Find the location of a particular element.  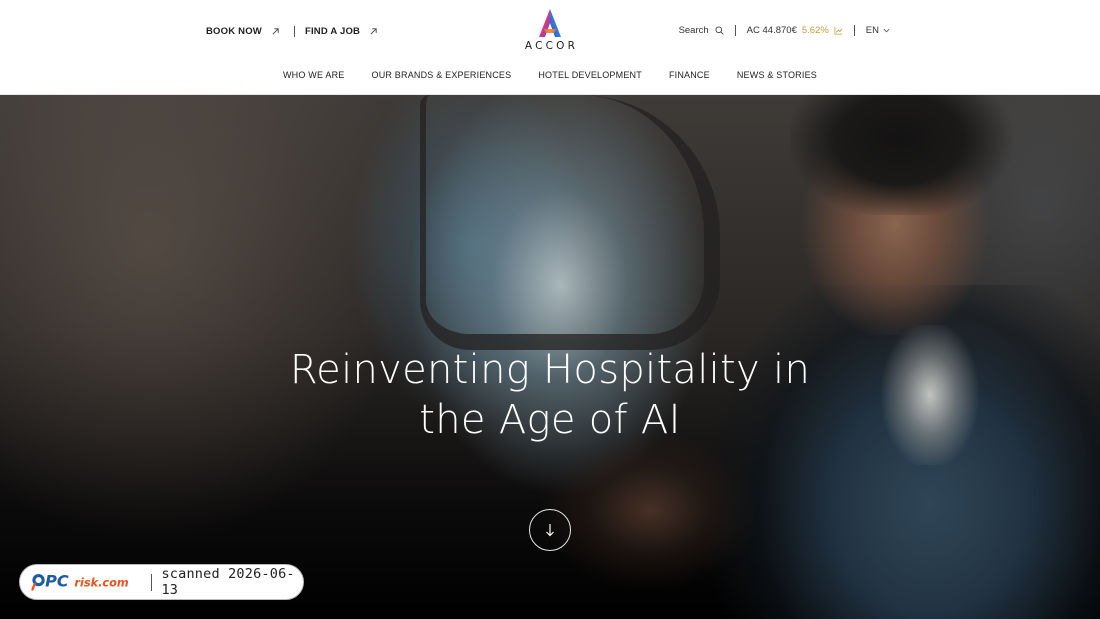

book-now-label: BOOK NOW is located at coordinates (234, 31).